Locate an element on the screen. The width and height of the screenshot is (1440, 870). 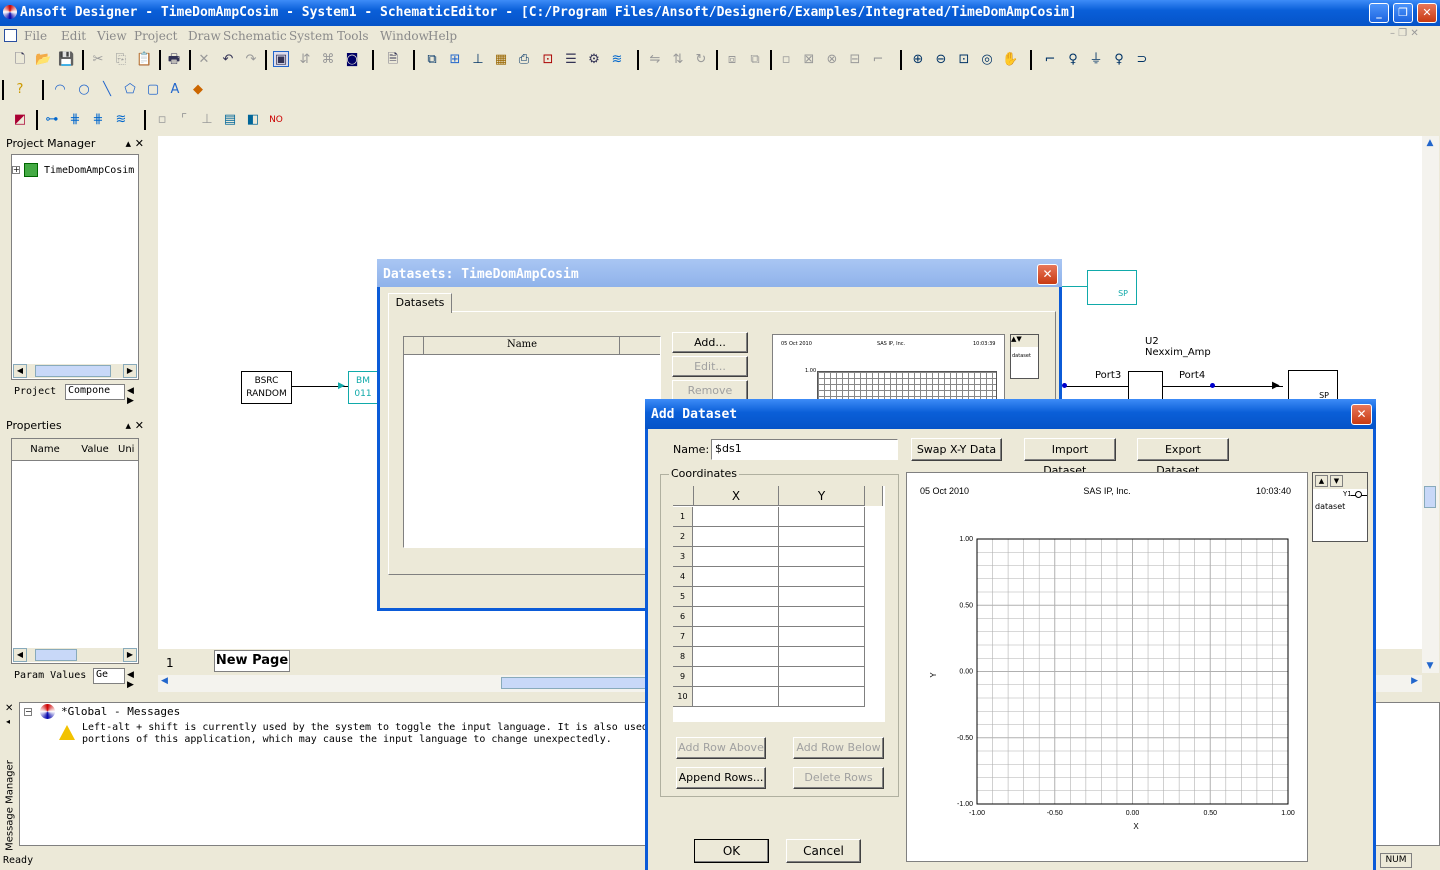
copy-icon: ⎘ is located at coordinates (121, 60).